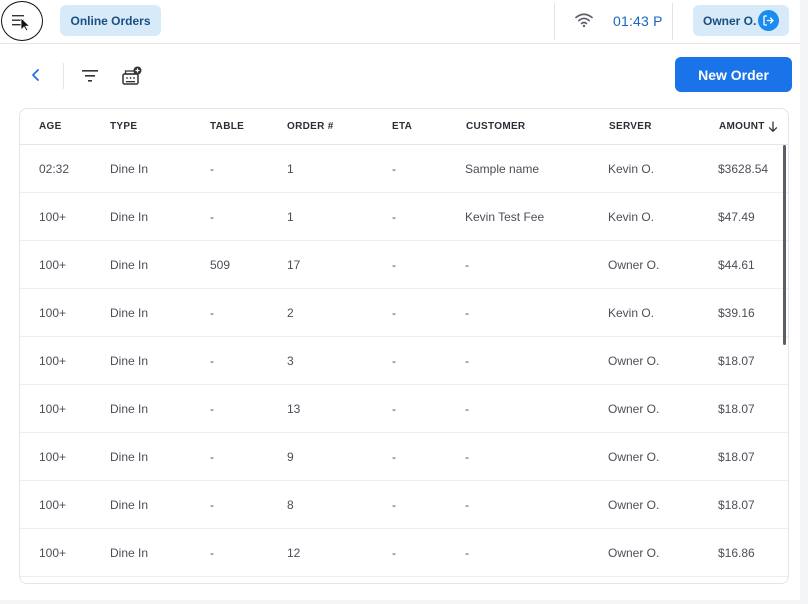 The height and width of the screenshot is (604, 808). I want to click on cell-age: 02:32, so click(54, 169).